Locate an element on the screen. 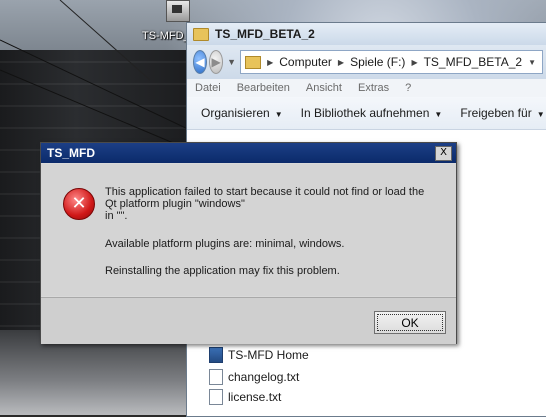 This screenshot has height=417, width=546. menu-datei: Datei is located at coordinates (208, 88).